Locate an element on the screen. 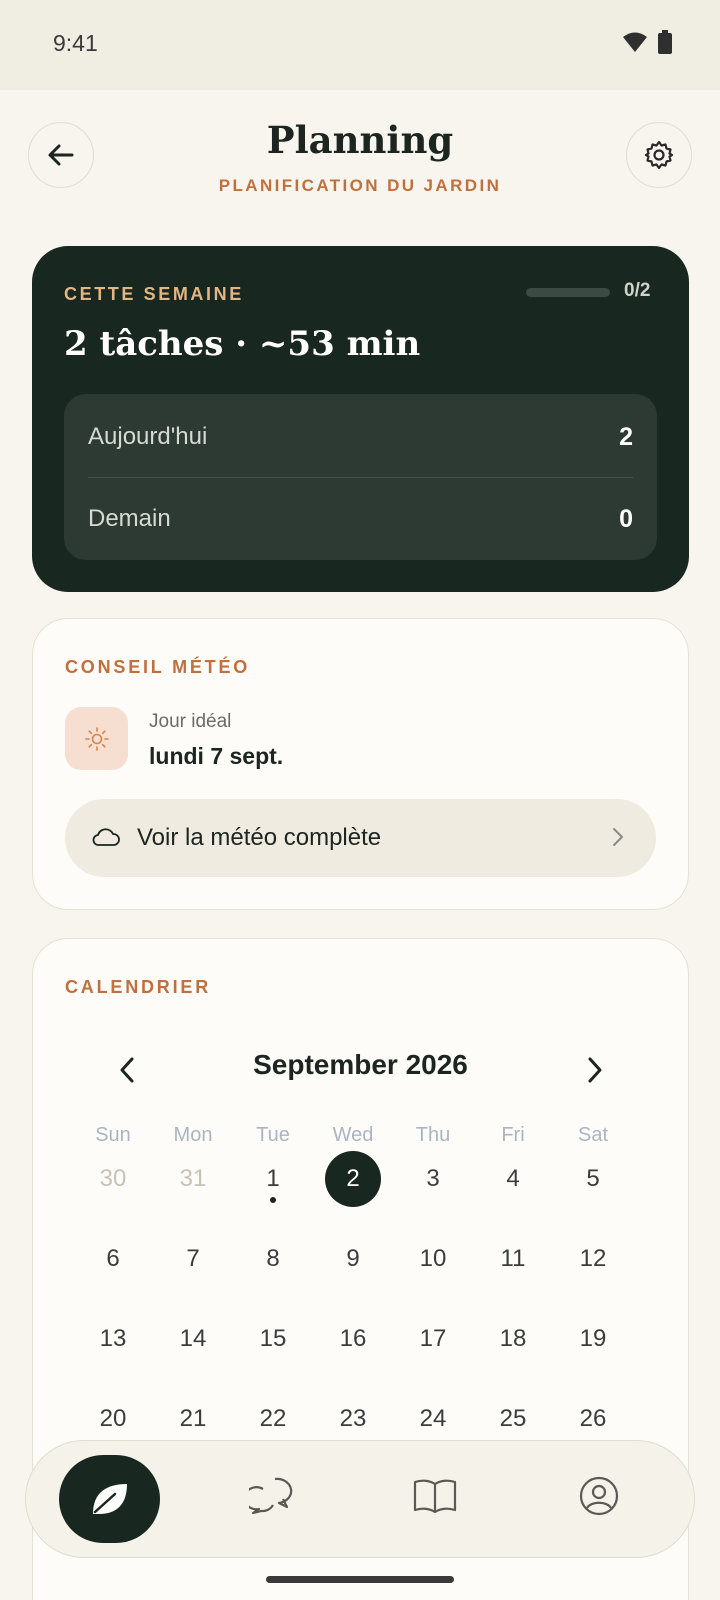  calendar-day: 3 is located at coordinates (433, 1179).